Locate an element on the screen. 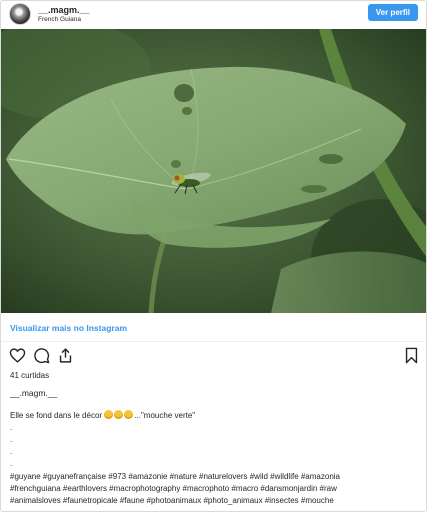  post-owner: __.magm.__ is located at coordinates (33, 393).